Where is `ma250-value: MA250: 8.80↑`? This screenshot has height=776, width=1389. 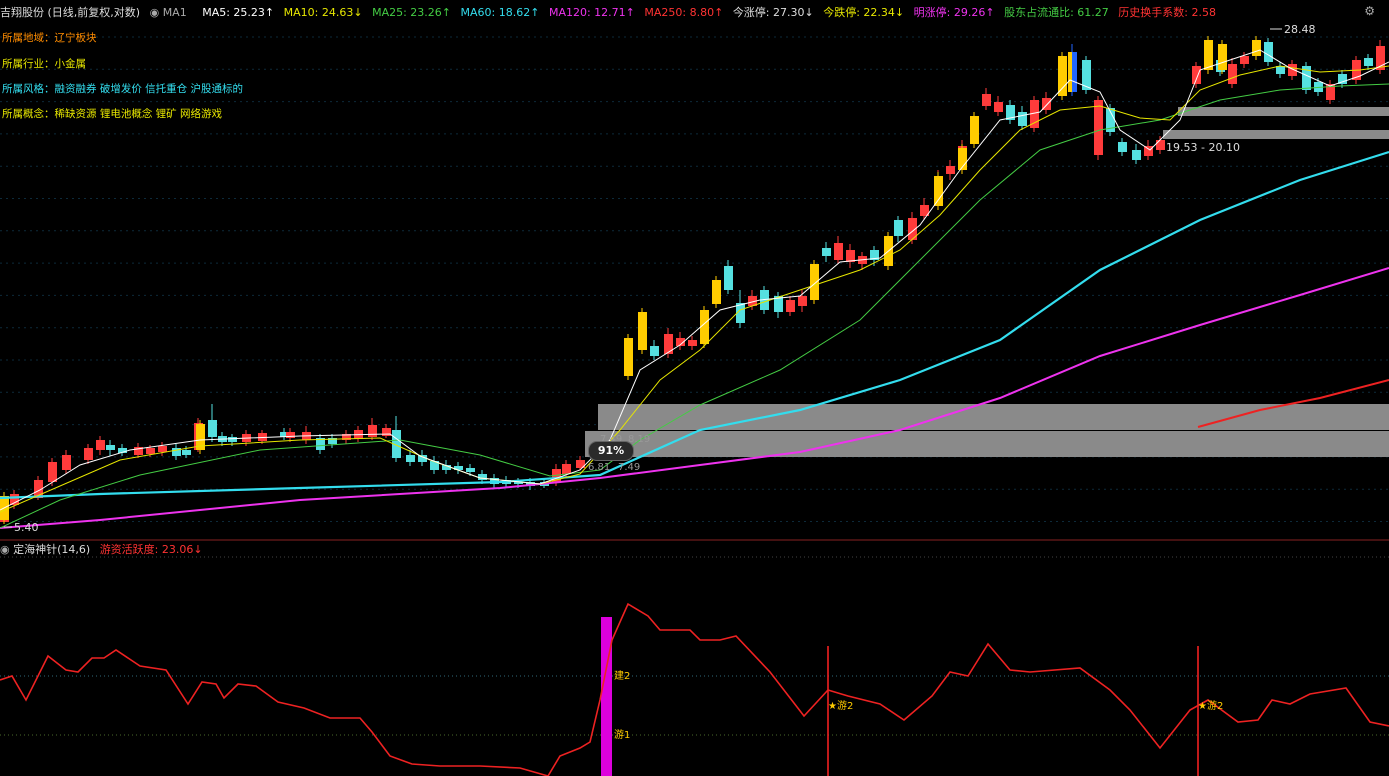
ma250-value: MA250: 8.80↑ is located at coordinates (684, 12).